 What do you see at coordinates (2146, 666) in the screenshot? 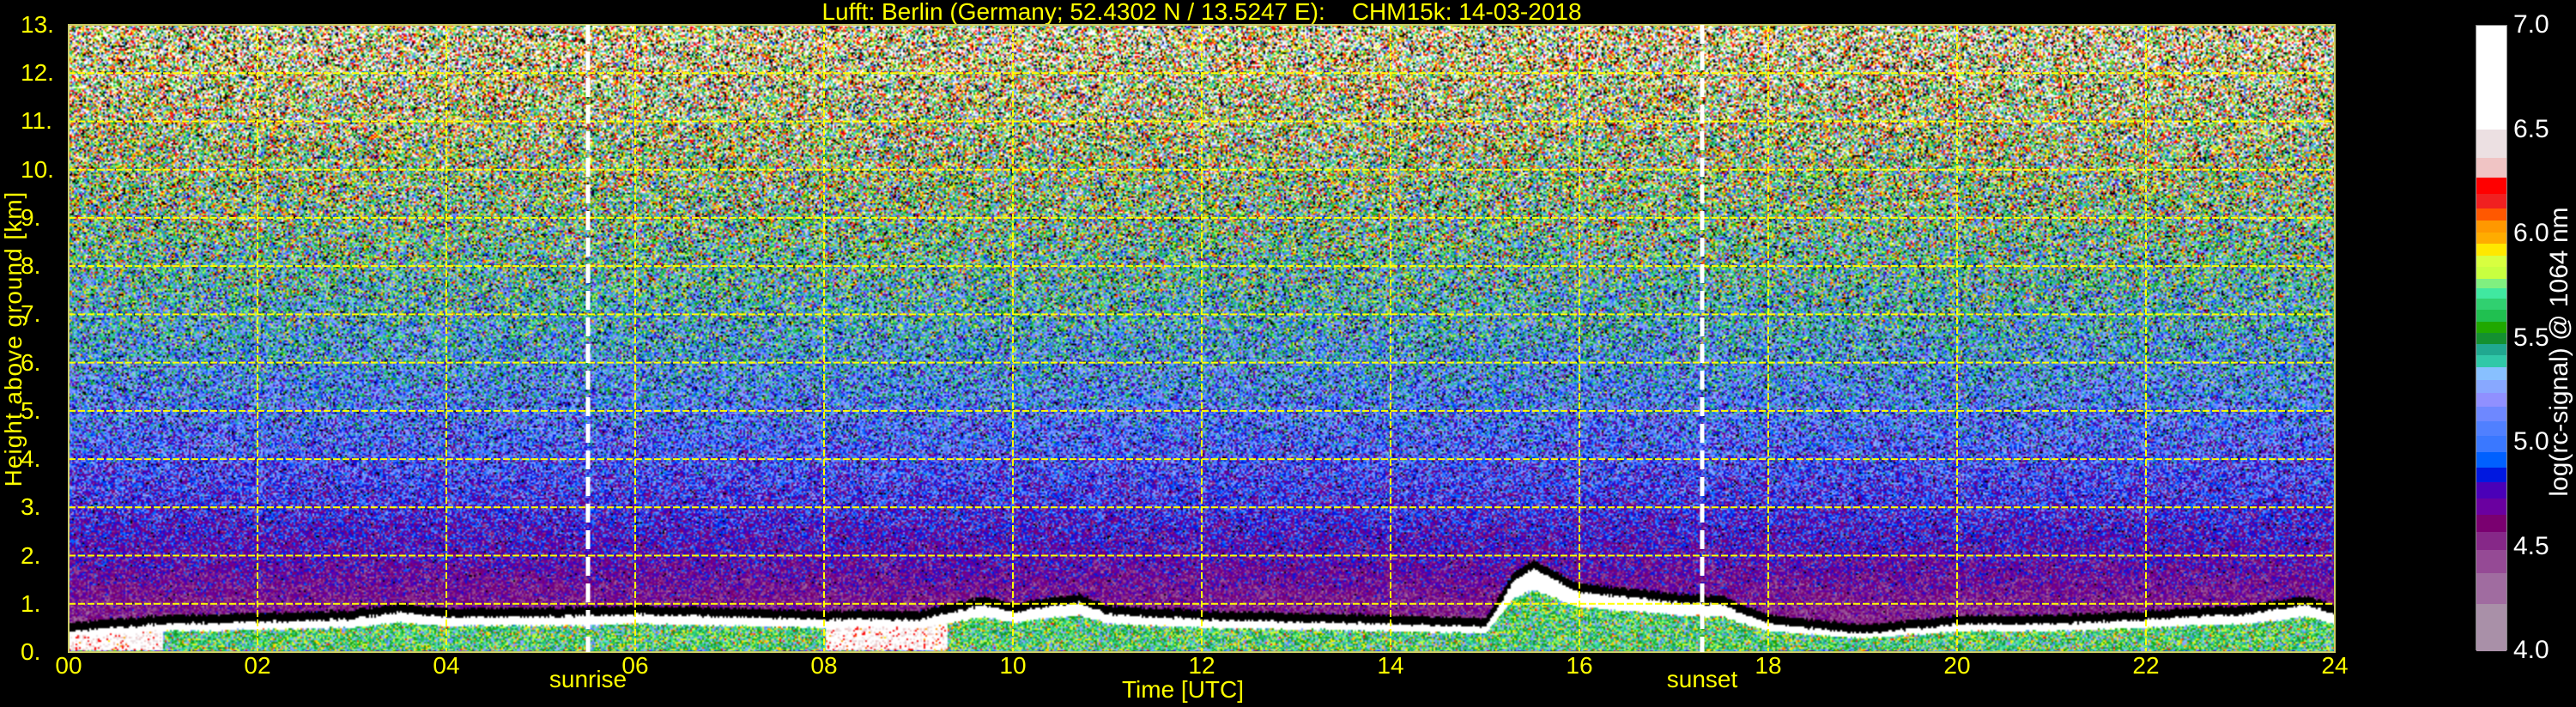
I see `x-tick-label: 22` at bounding box center [2146, 666].